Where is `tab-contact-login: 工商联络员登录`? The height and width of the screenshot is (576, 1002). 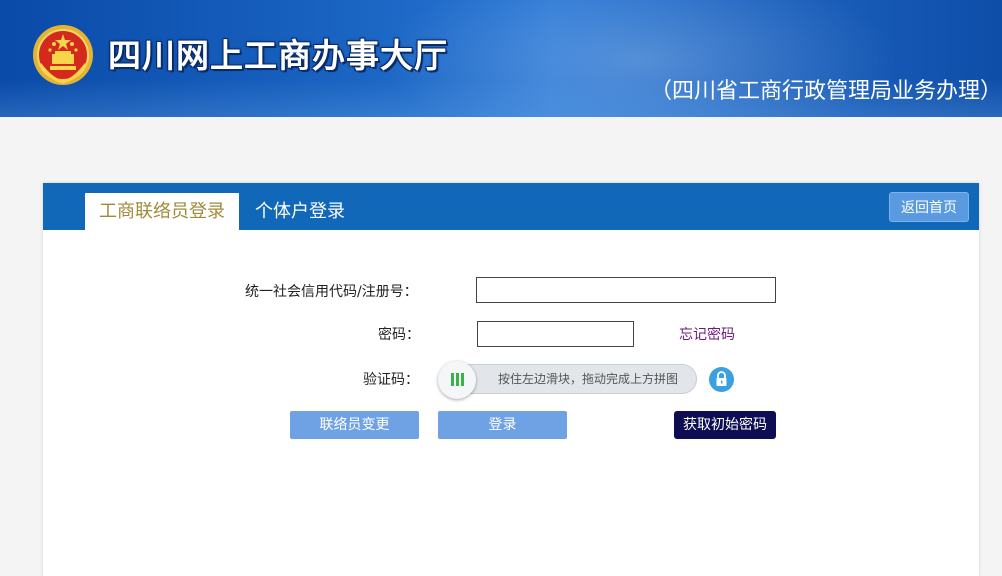
tab-contact-login: 工商联络员登录 is located at coordinates (162, 211).